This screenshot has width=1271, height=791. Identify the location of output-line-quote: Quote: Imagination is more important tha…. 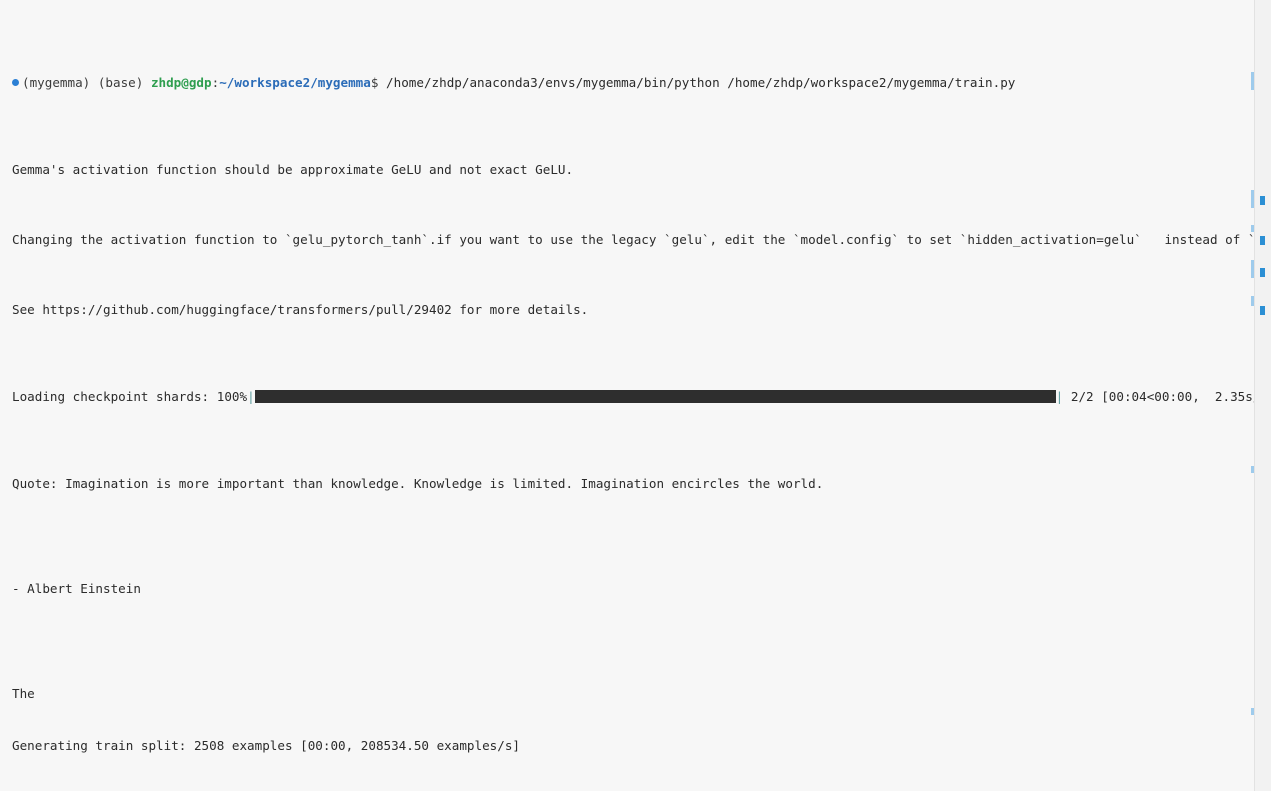
(418, 484).